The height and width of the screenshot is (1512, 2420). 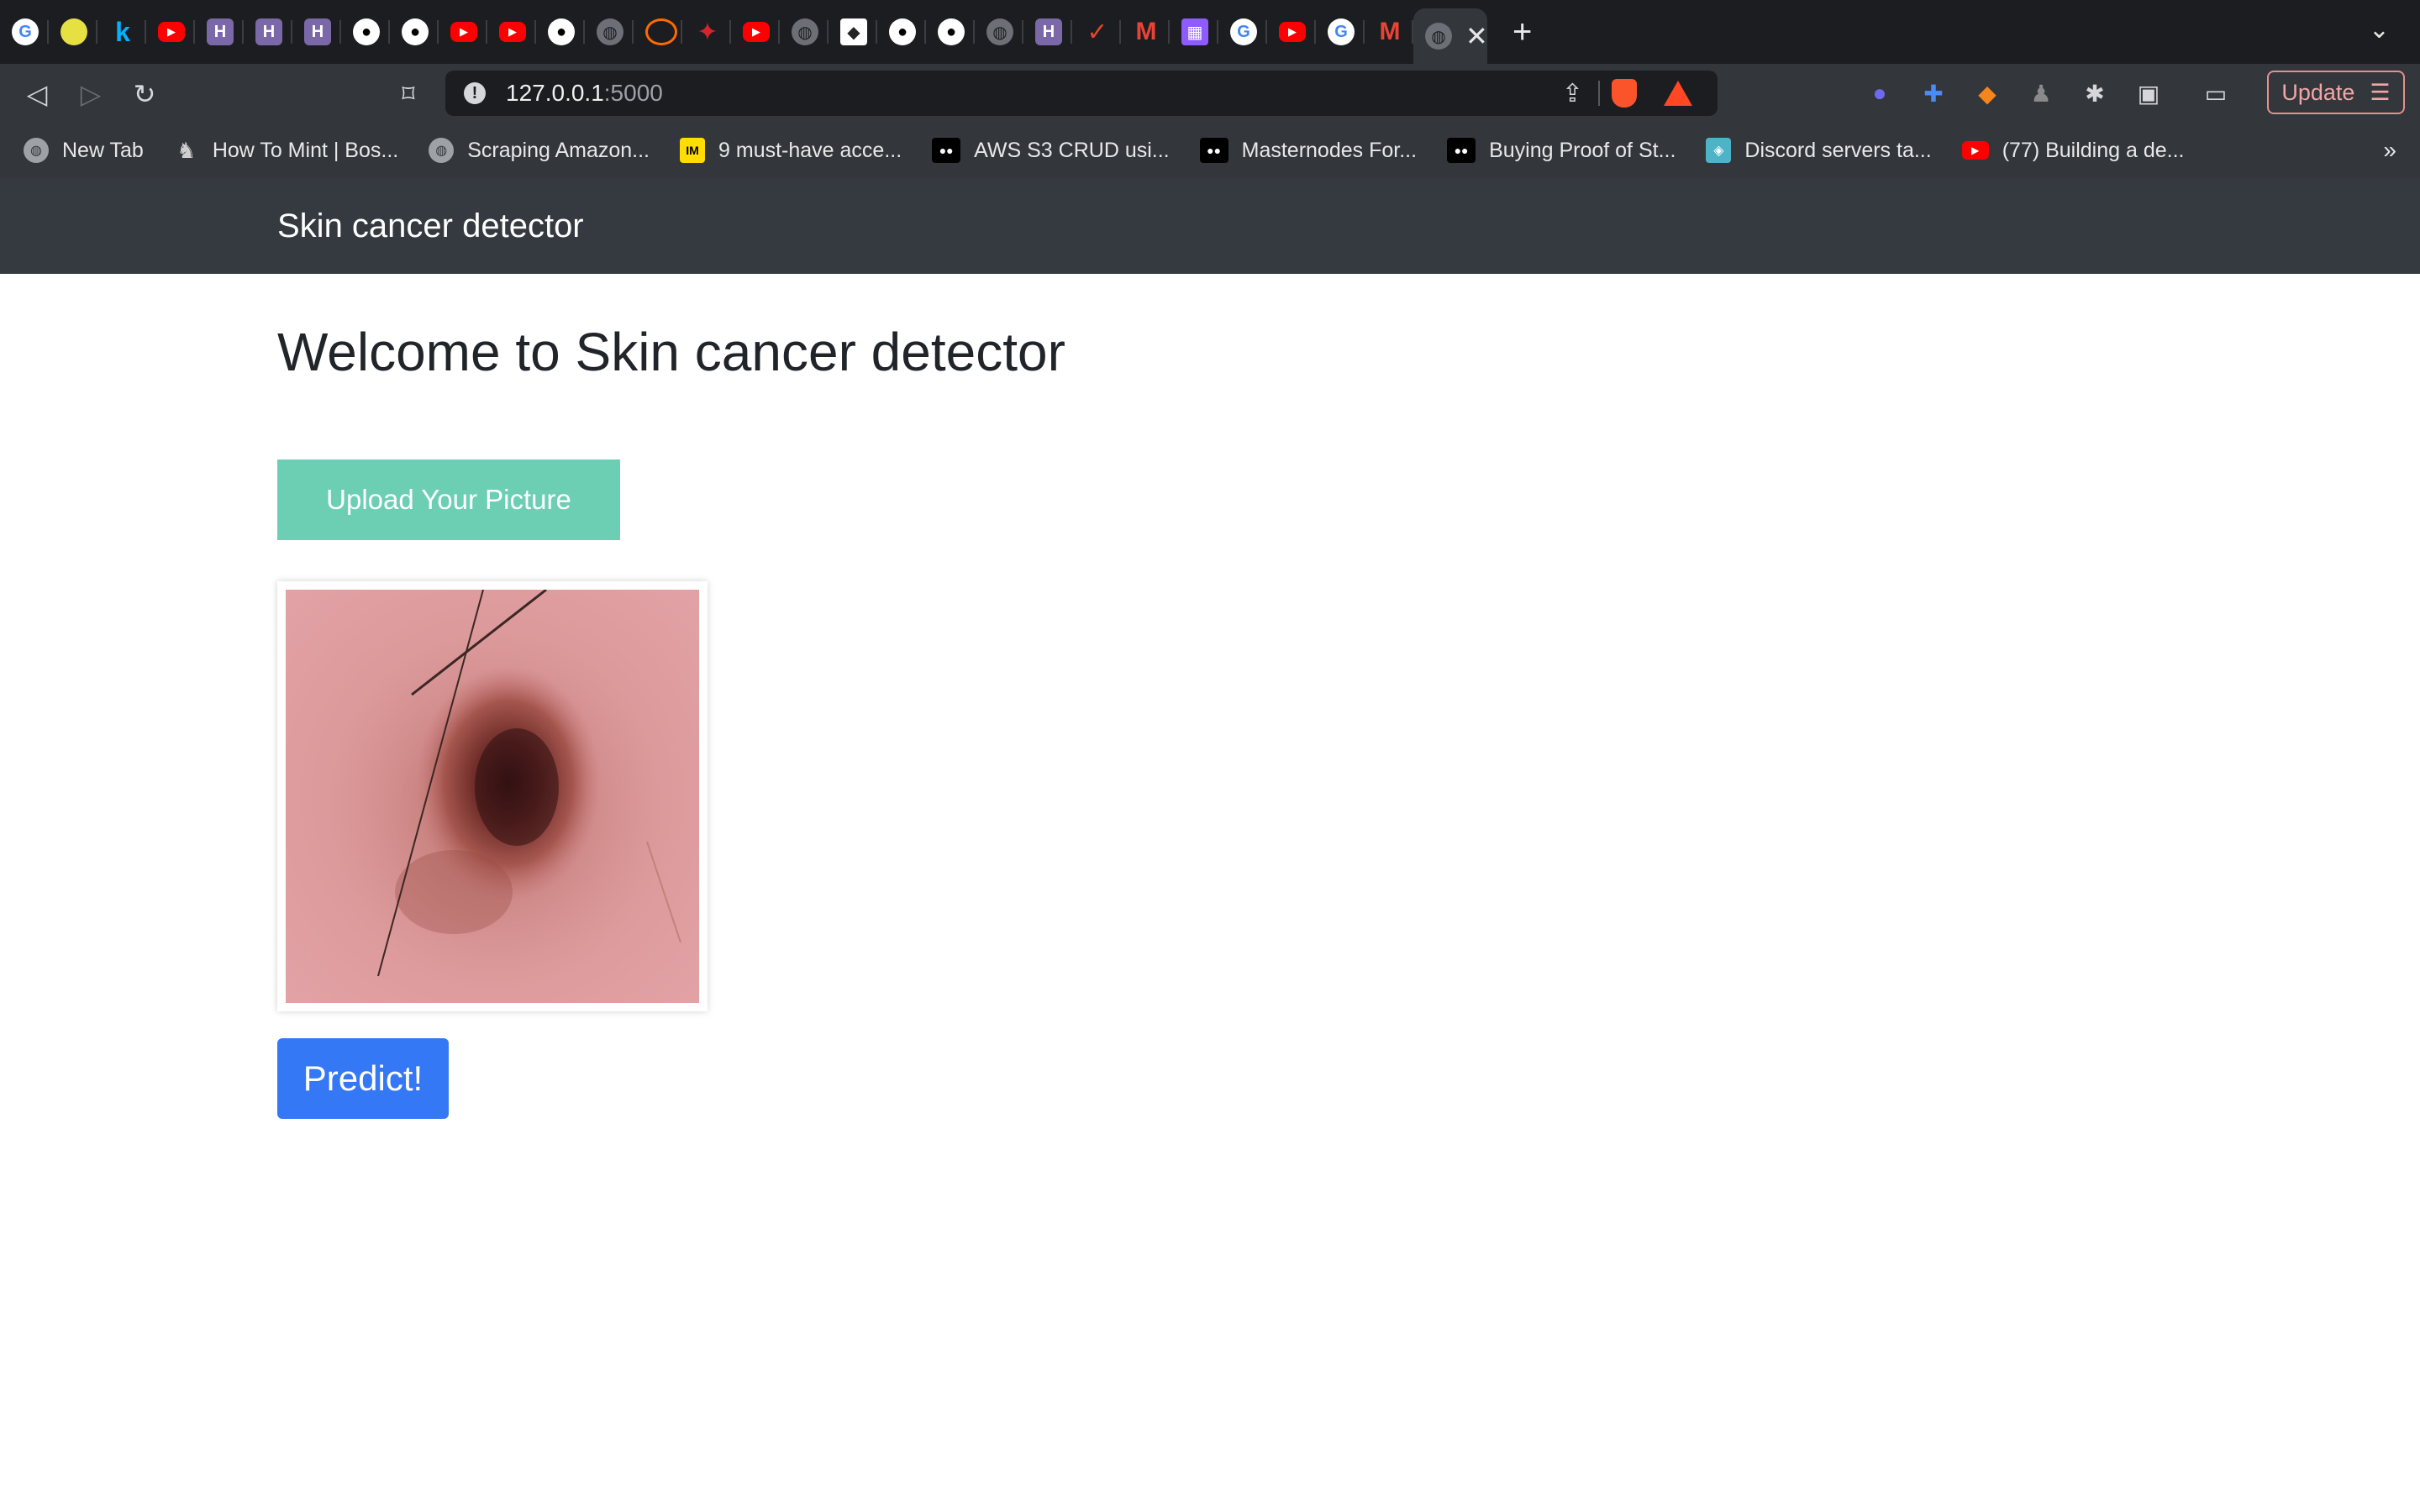 I want to click on update-label: Update, so click(x=2318, y=92).